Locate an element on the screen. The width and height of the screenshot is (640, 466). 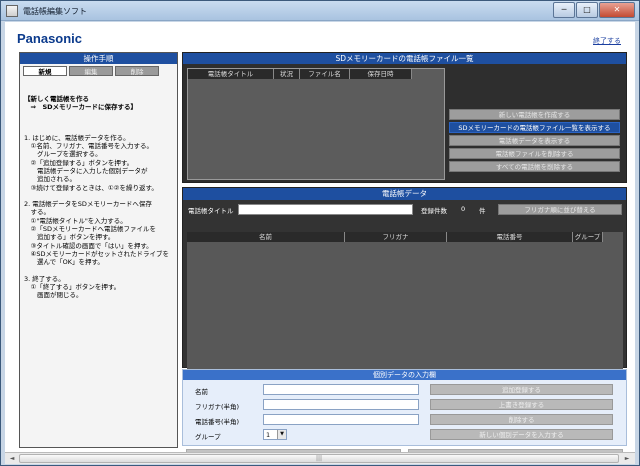
phone-row: 電話番号(半角) 削除する is located at coordinates (404, 420).